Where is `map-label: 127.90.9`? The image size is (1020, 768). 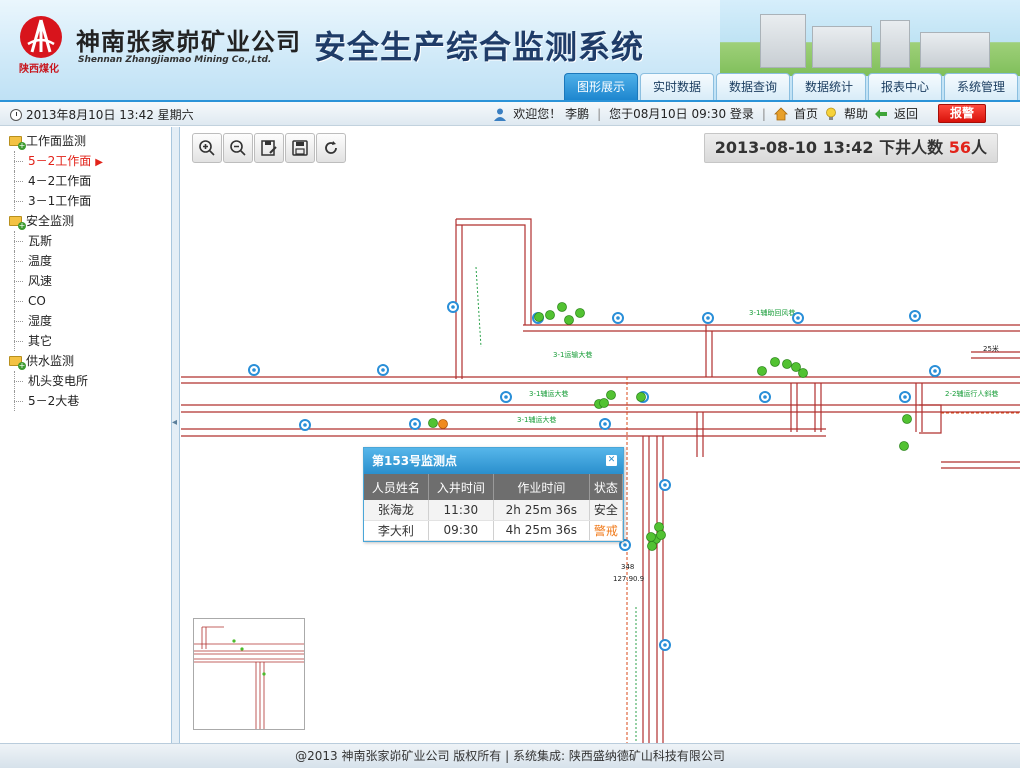 map-label: 127.90.9 is located at coordinates (628, 579).